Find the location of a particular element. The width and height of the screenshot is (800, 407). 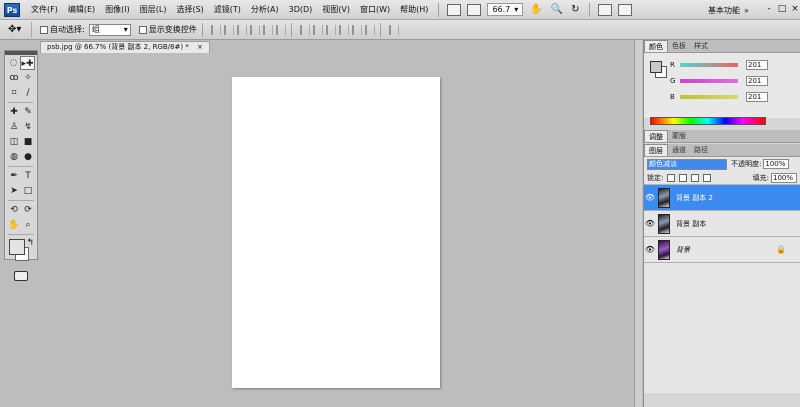

menu-file: 文件(F) is located at coordinates (44, 10).